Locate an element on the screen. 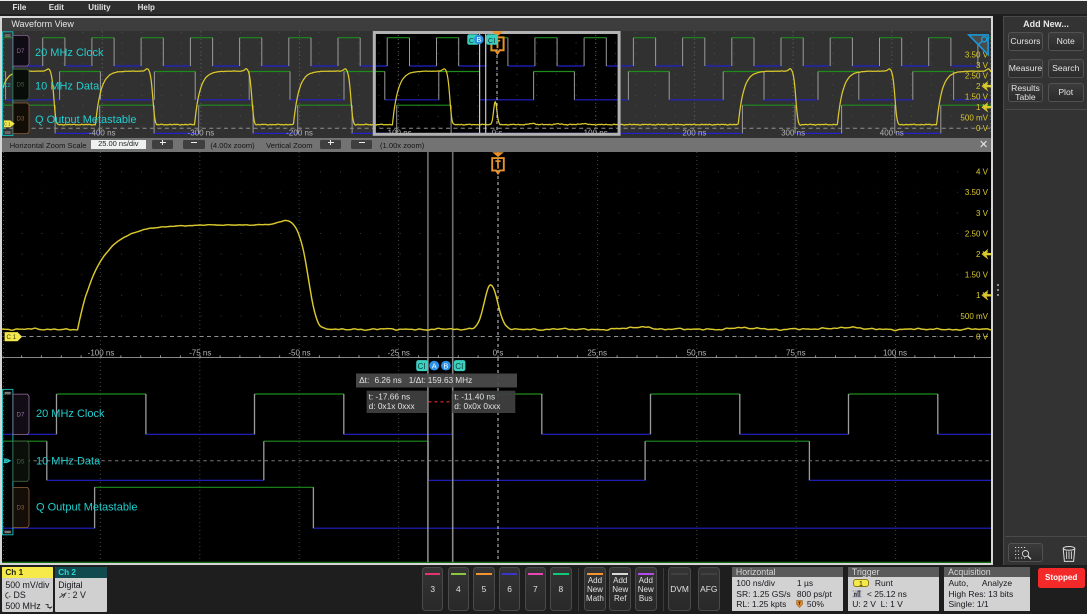 The image size is (1087, 614). svg-text: -25 ns is located at coordinates (399, 352).